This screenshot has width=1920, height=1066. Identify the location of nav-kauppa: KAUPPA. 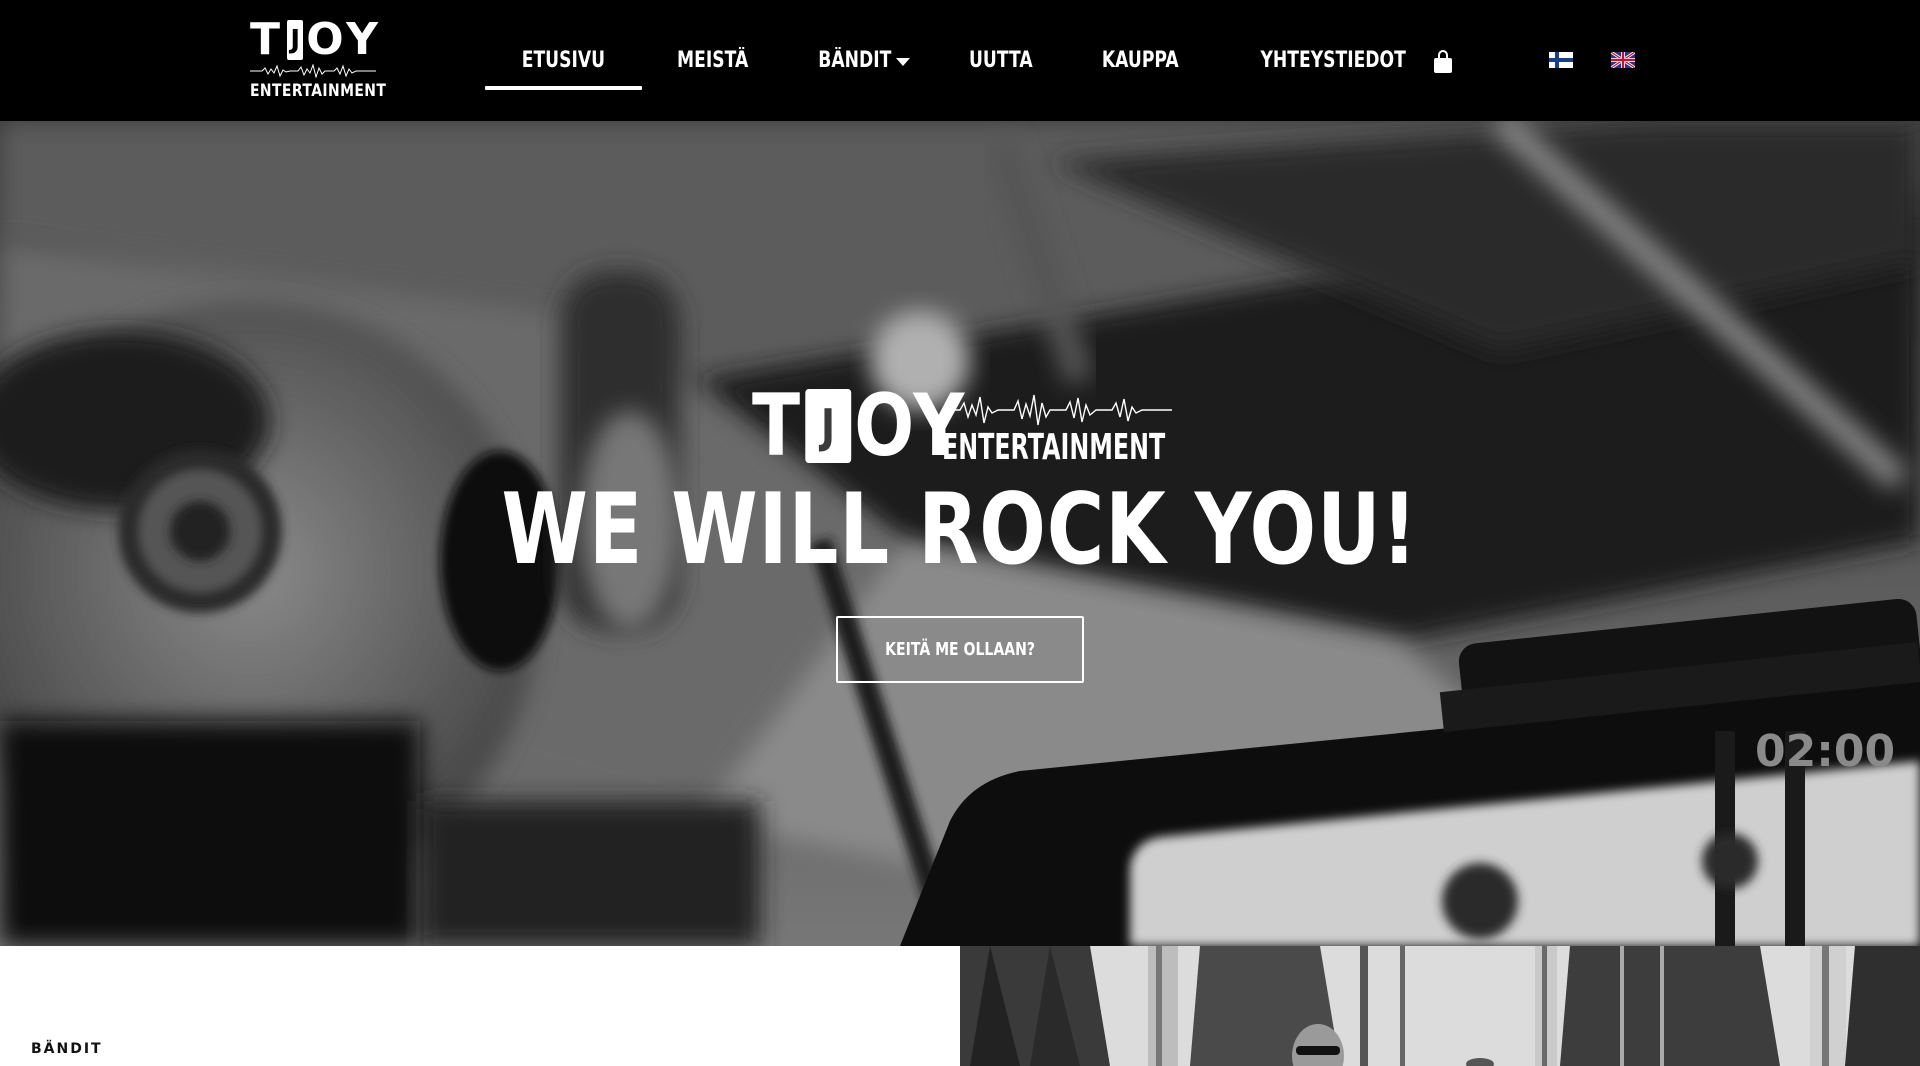
(1140, 63).